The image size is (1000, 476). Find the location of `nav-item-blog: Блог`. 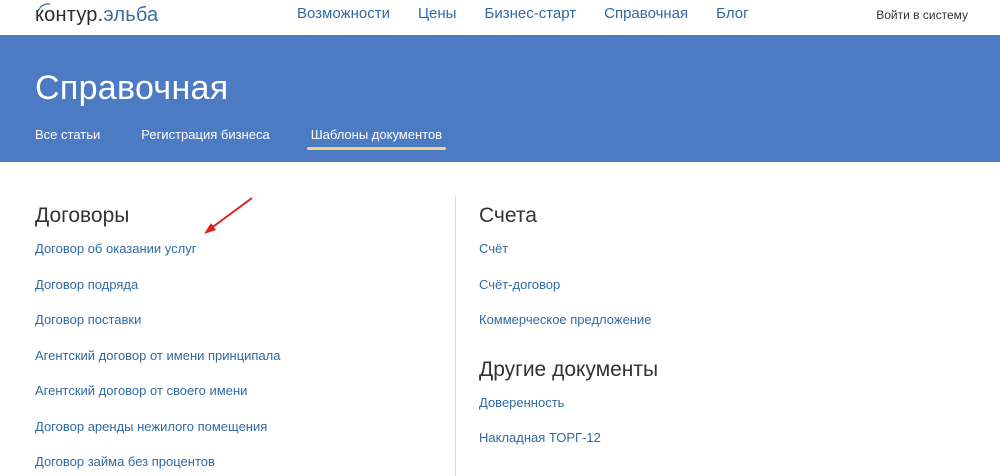

nav-item-blog: Блог is located at coordinates (732, 13).